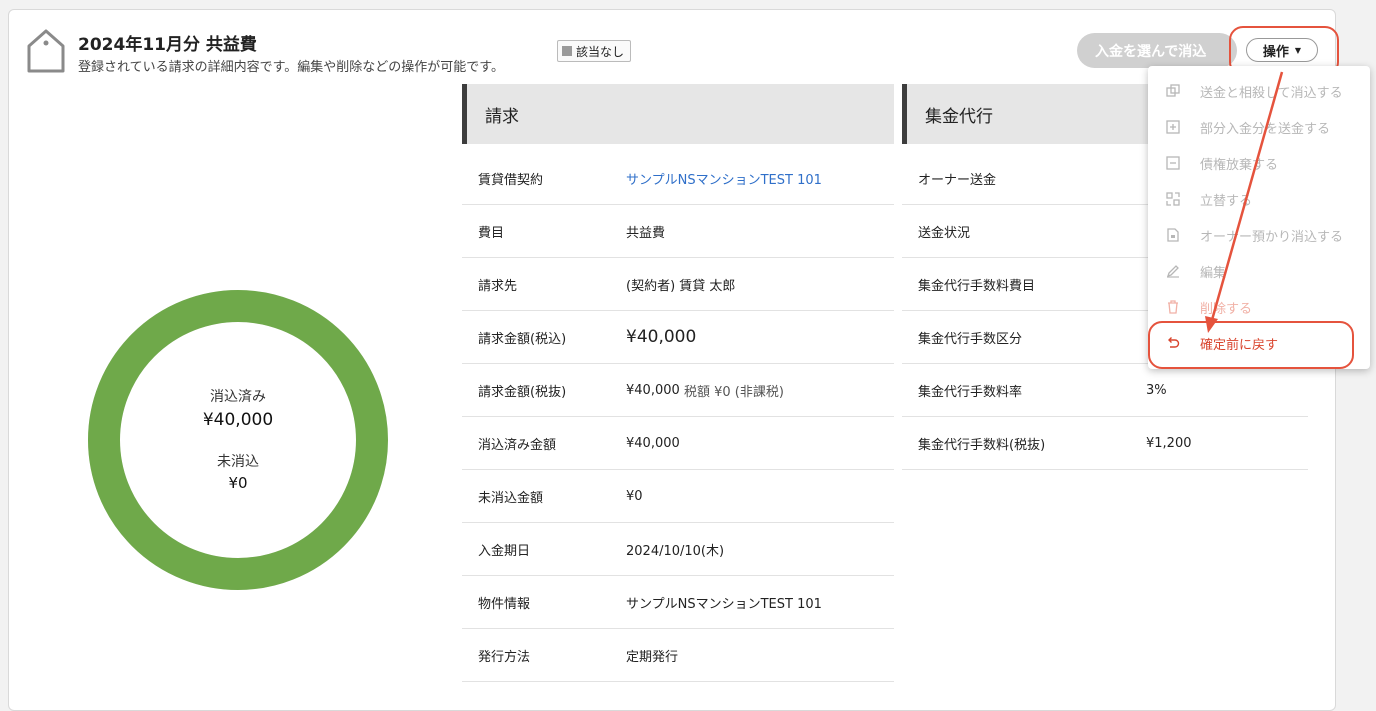 The height and width of the screenshot is (711, 1376). I want to click on paid-value: ¥40,000, so click(238, 420).